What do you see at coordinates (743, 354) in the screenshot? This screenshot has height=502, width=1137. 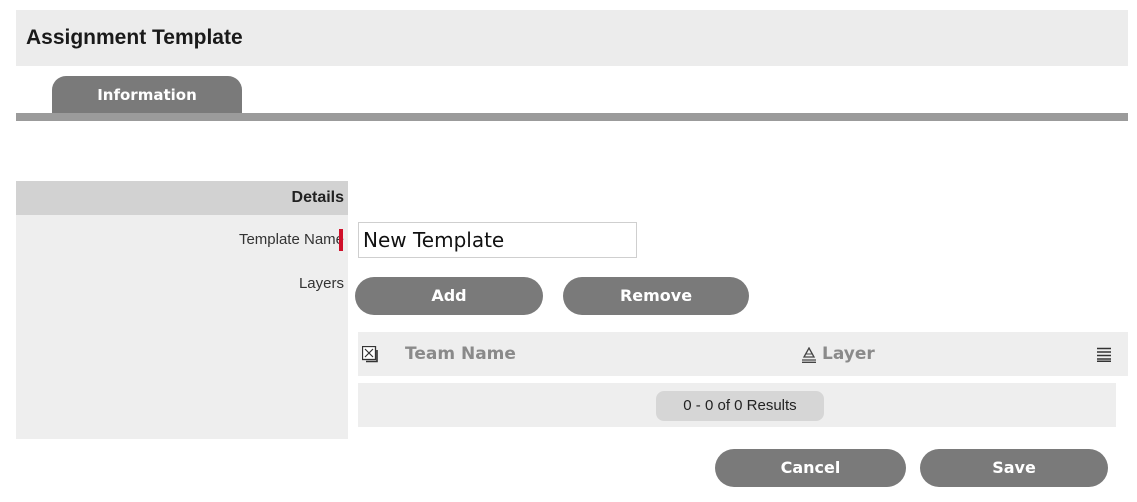 I see `layers-grid-header: Team Name Layer` at bounding box center [743, 354].